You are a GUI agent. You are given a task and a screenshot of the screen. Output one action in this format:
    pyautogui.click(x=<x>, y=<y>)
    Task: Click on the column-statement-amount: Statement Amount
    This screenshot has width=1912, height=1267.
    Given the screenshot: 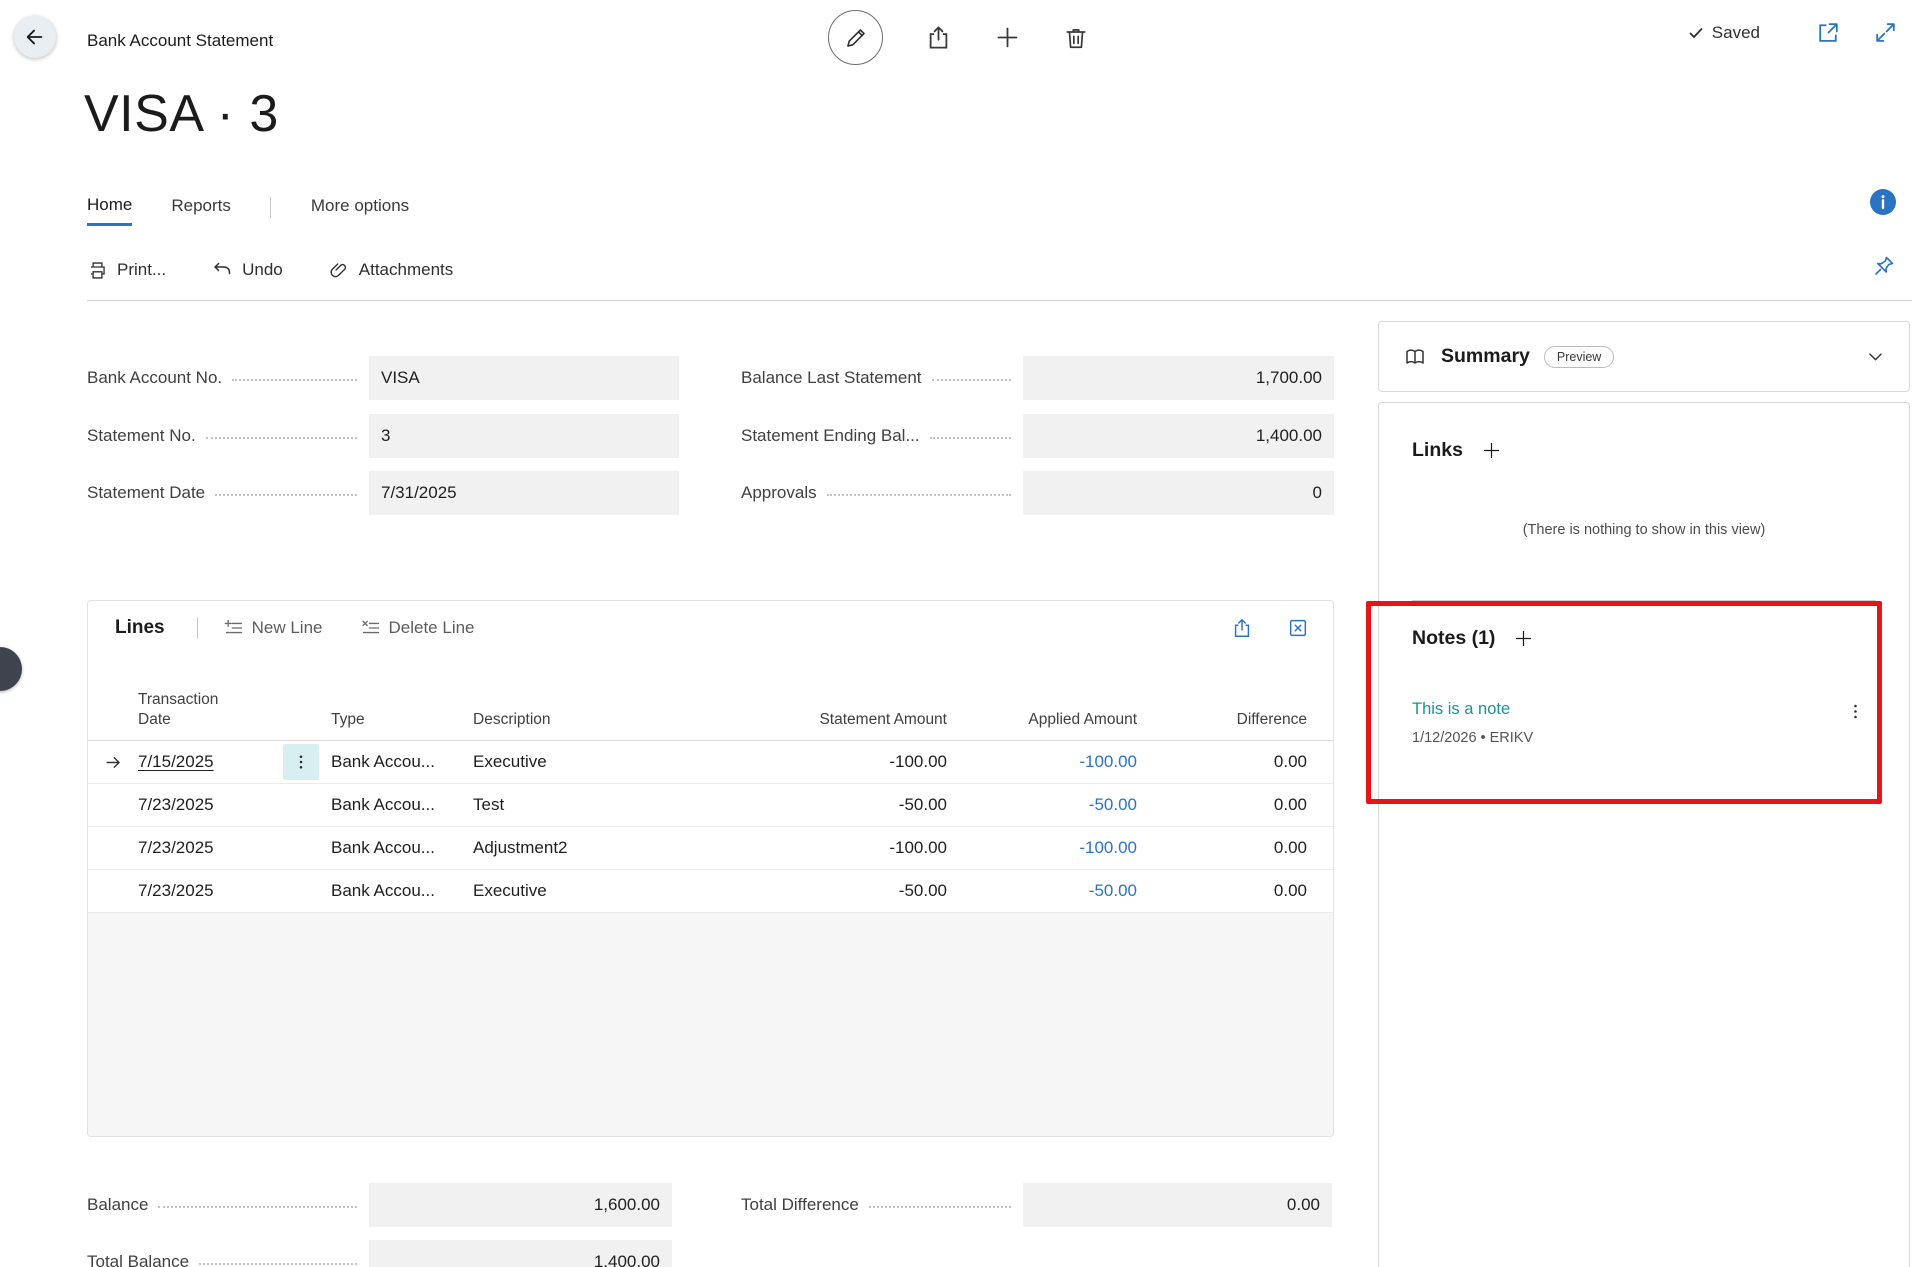 What is the action you would take?
    pyautogui.click(x=812, y=720)
    